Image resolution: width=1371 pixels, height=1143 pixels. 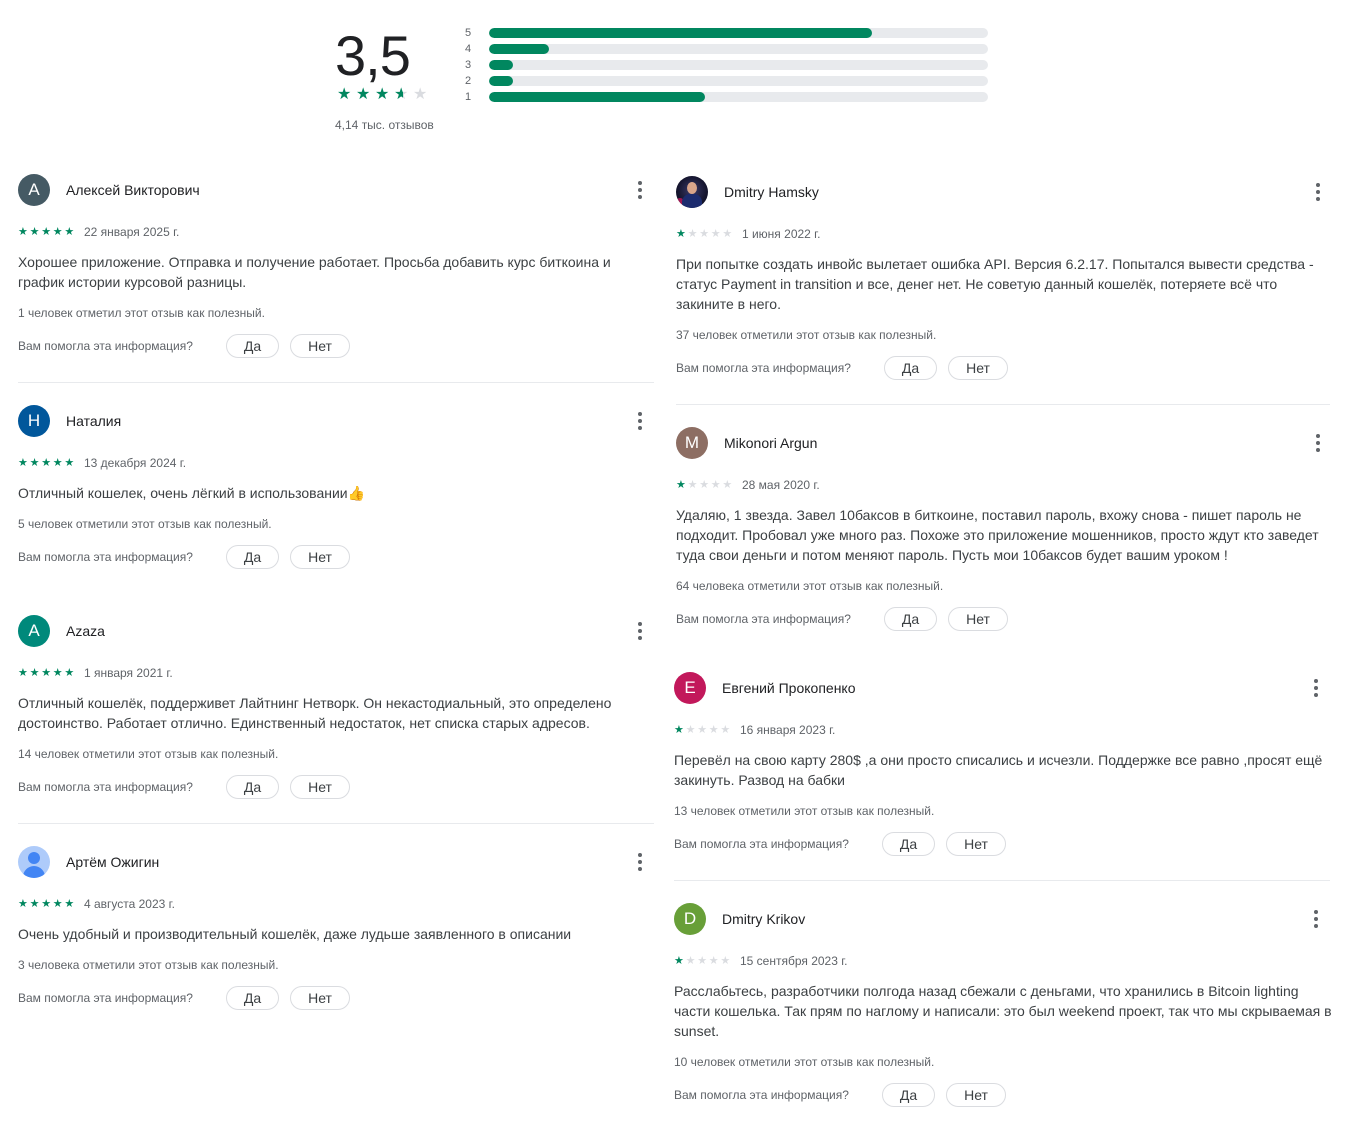 I want to click on rating-summary: 3,5 ★ ★ ★ ★ ★ 4,14 тыс. отзывов 54321, so click(x=665, y=82).